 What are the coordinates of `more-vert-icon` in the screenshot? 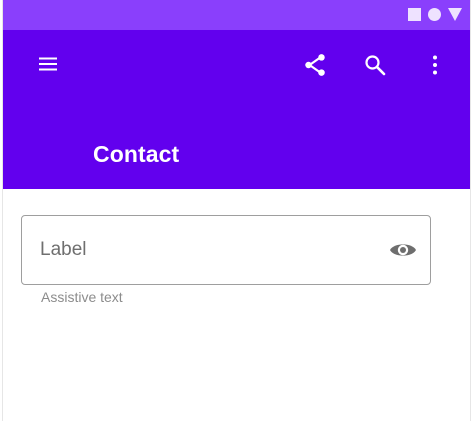 It's located at (435, 65).